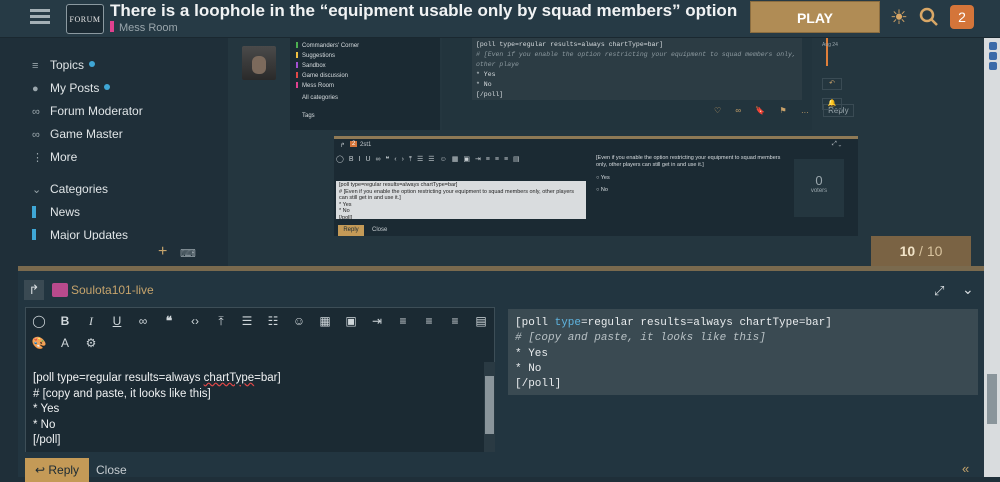  What do you see at coordinates (377, 321) in the screenshot?
I see `indent-icon: ⇥` at bounding box center [377, 321].